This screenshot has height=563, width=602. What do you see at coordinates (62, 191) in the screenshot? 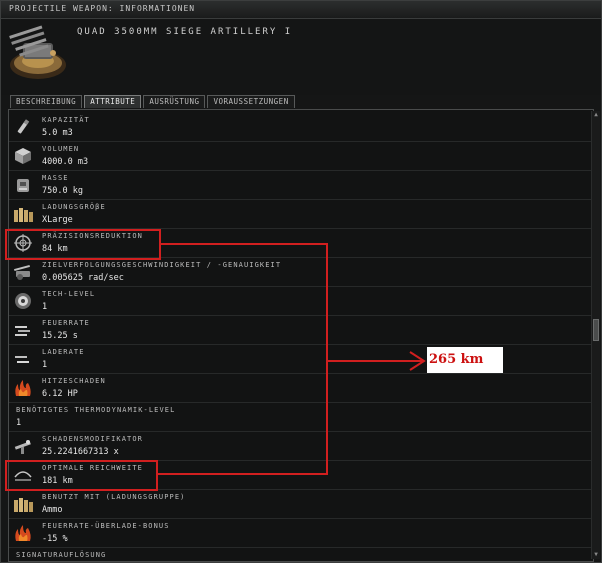
I see `attribute-value: 750.0 kg` at bounding box center [62, 191].